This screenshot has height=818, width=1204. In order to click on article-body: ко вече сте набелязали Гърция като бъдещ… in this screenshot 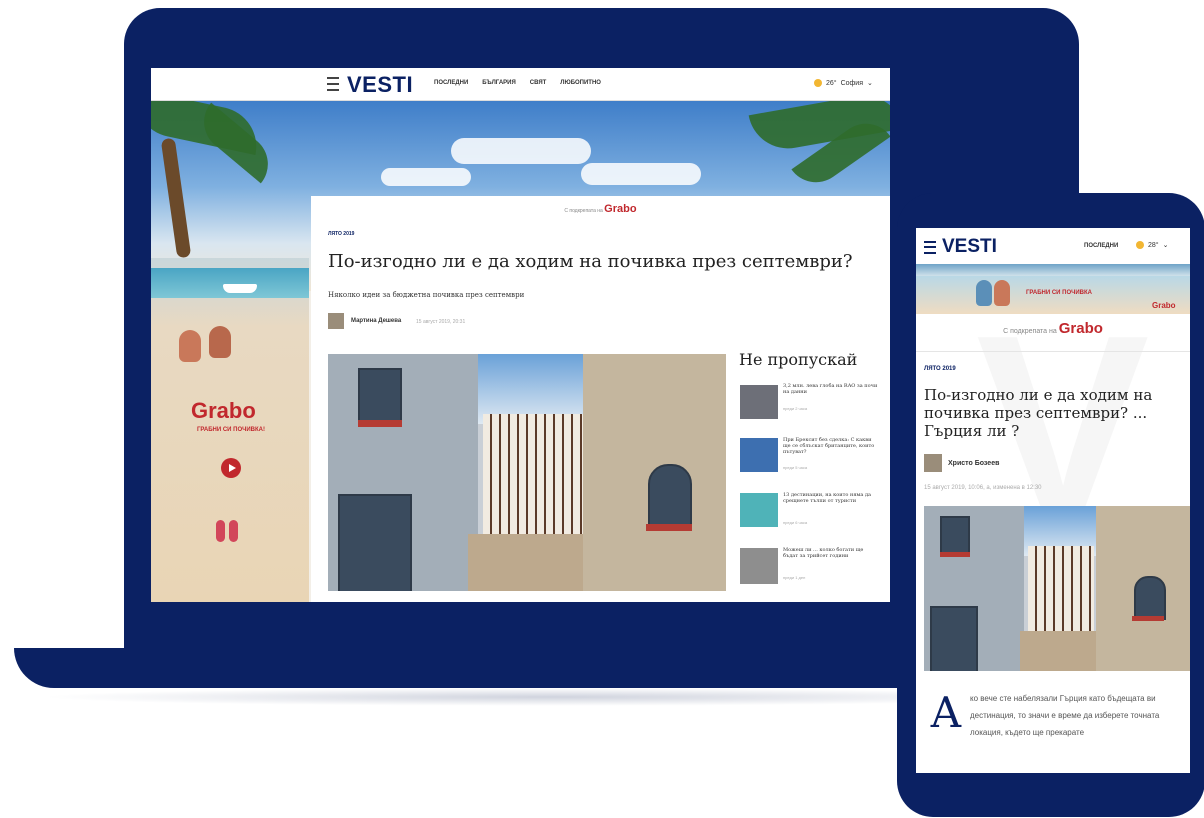, I will do `click(1065, 715)`.